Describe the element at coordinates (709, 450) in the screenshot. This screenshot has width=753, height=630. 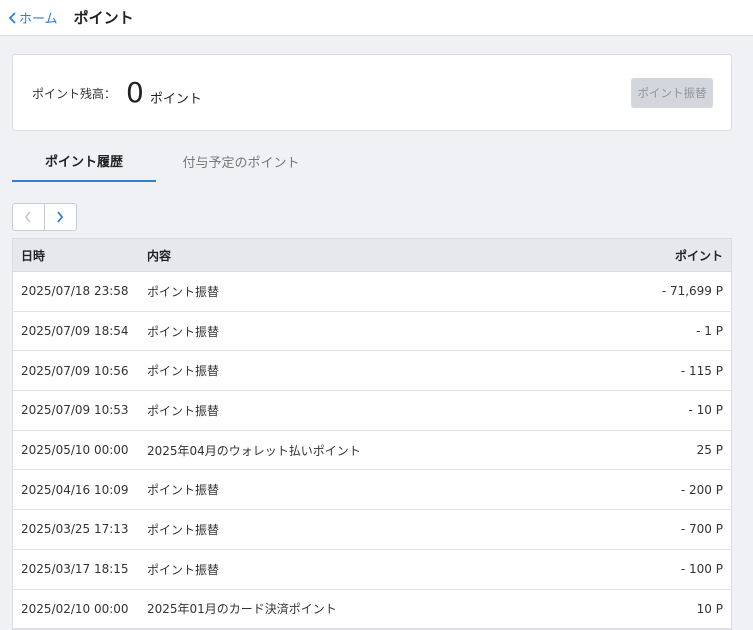
I see `row-points: 25 P` at that location.